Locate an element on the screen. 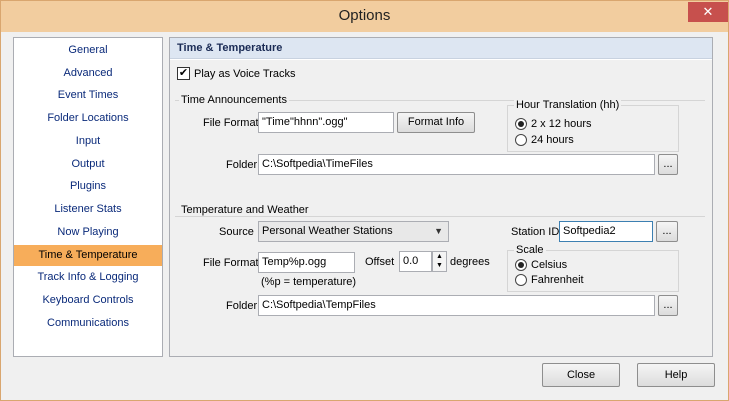 The height and width of the screenshot is (401, 729). temp-folder-label: Folder is located at coordinates (242, 306).